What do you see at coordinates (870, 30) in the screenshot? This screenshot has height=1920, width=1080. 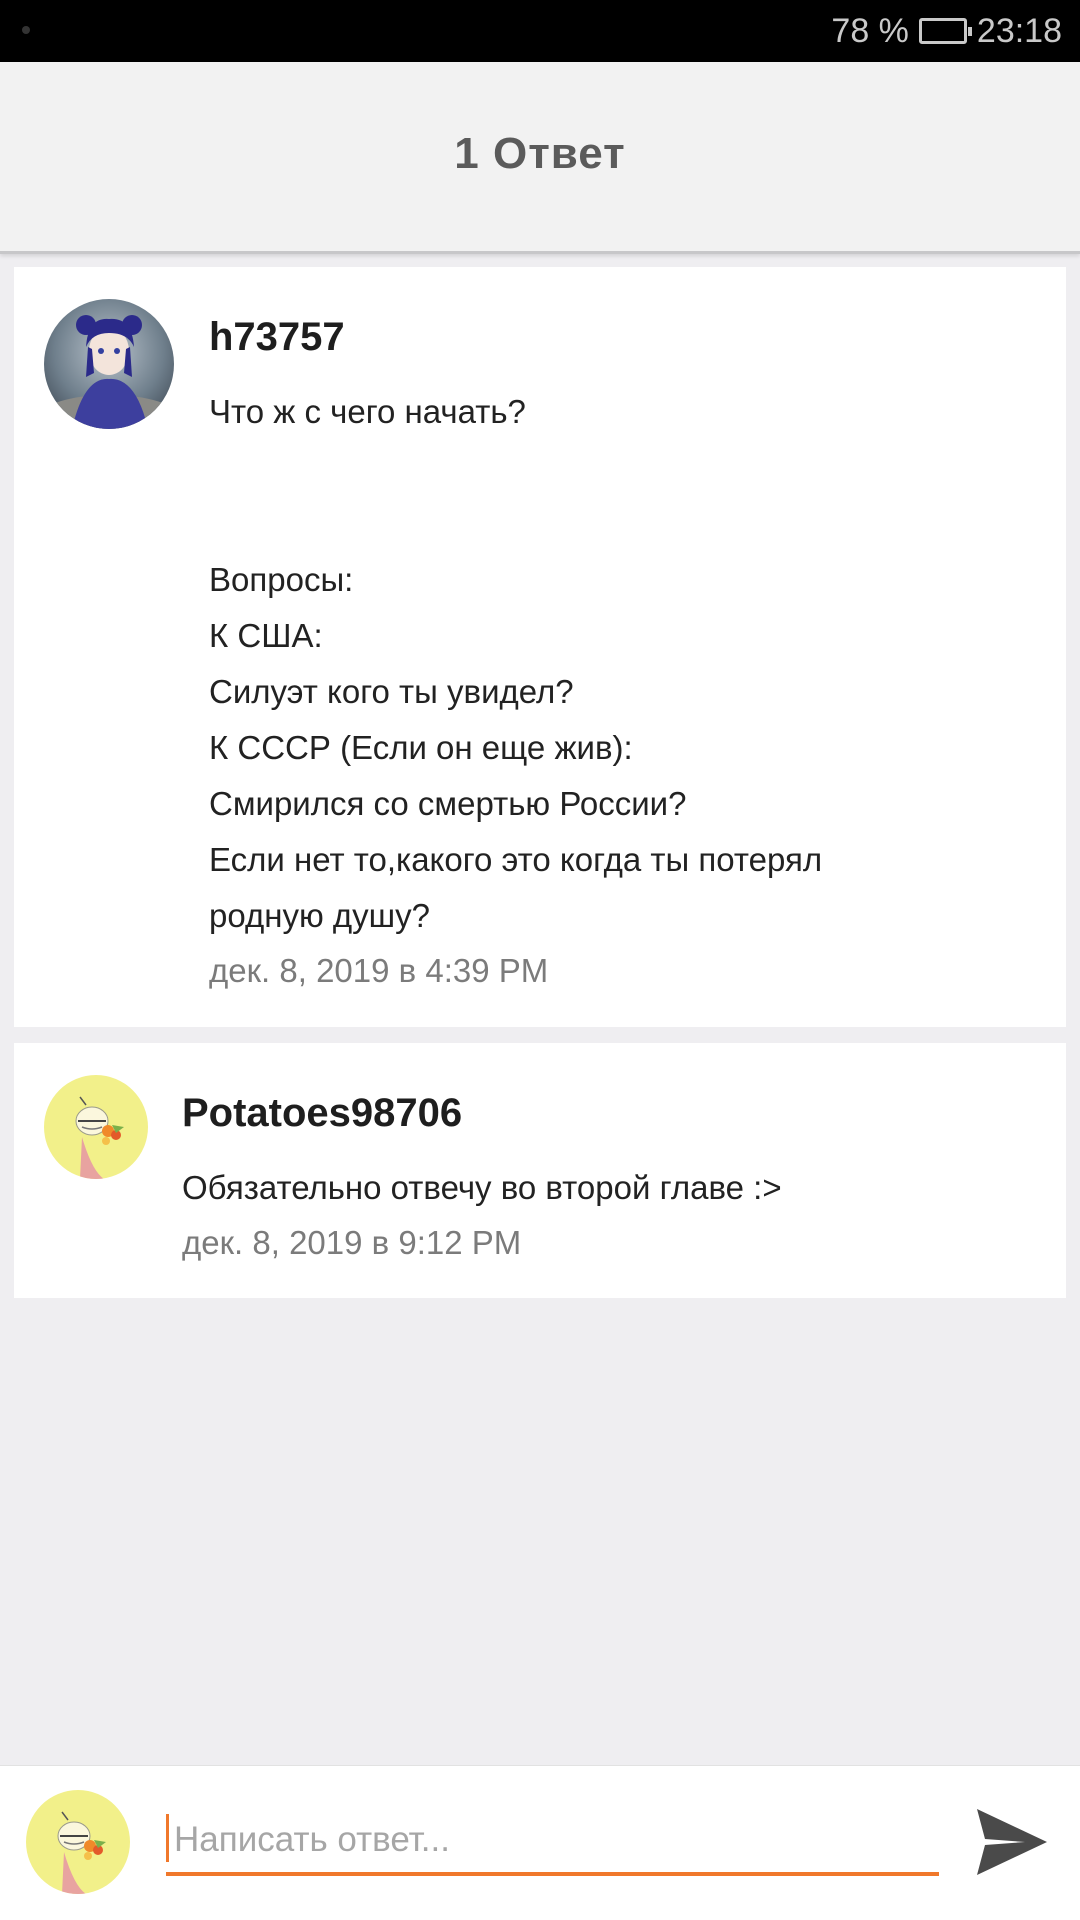 I see `battery-percent: 78 %` at bounding box center [870, 30].